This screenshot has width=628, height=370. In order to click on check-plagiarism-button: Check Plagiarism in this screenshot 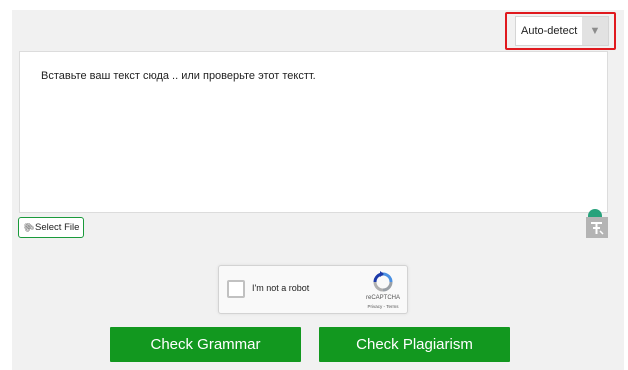, I will do `click(414, 344)`.